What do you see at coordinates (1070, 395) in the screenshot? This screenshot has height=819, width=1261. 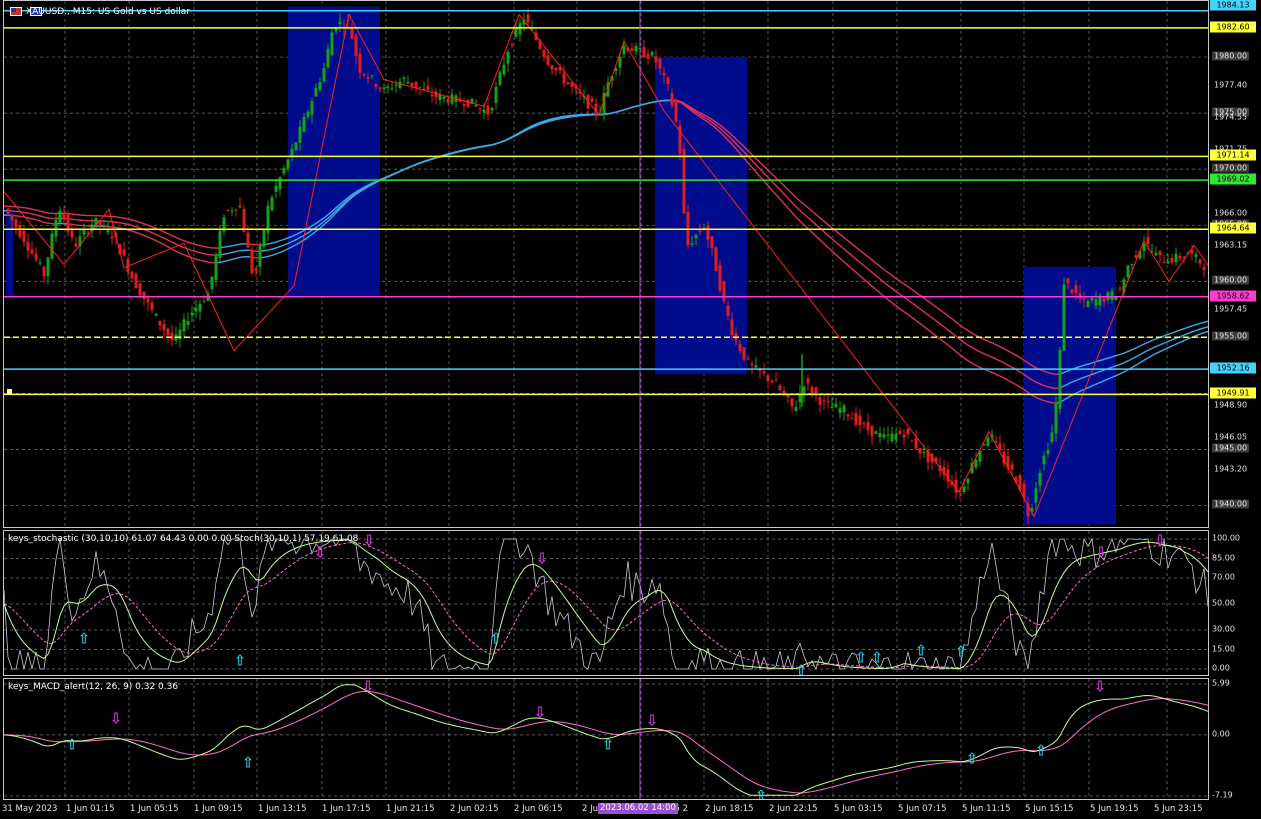 I see `session-box` at bounding box center [1070, 395].